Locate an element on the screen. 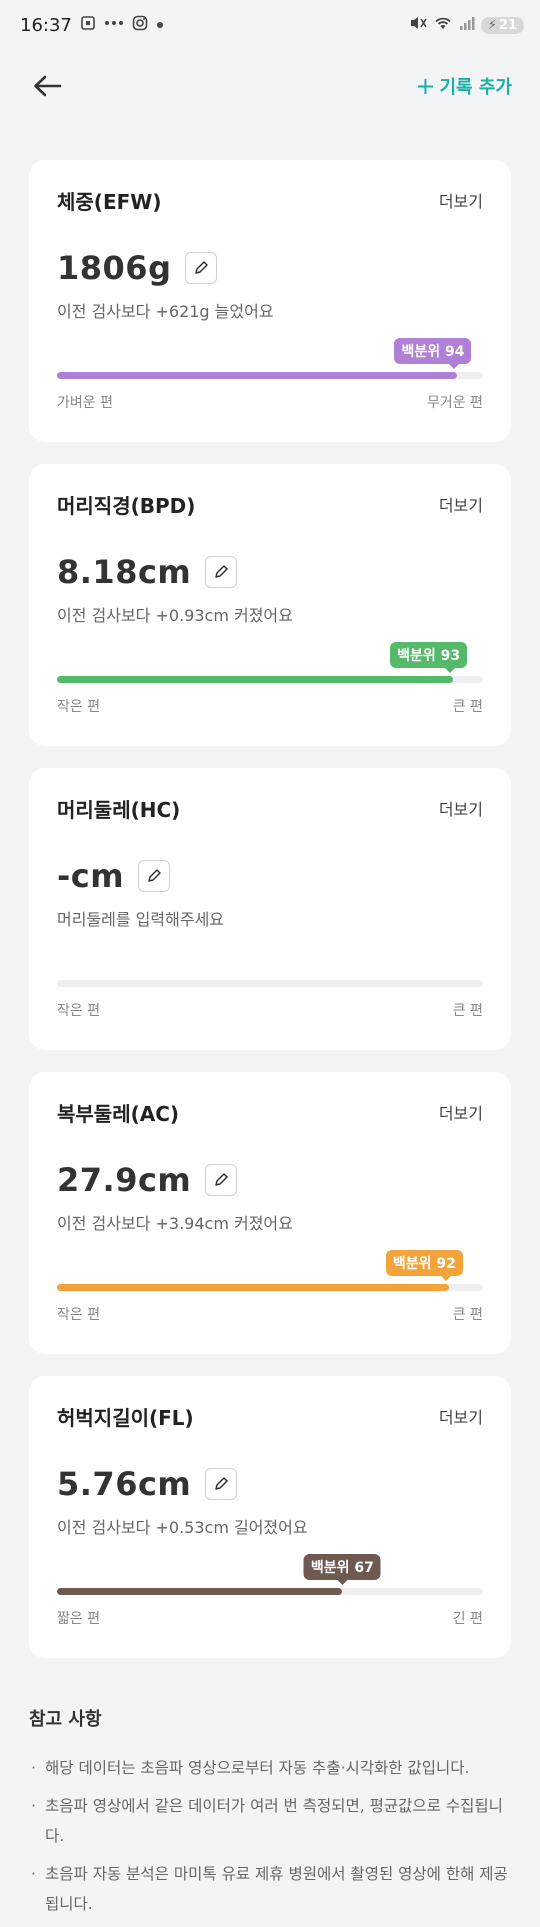 The width and height of the screenshot is (540, 1927). percentile-badge: 백분위 94 is located at coordinates (433, 353).